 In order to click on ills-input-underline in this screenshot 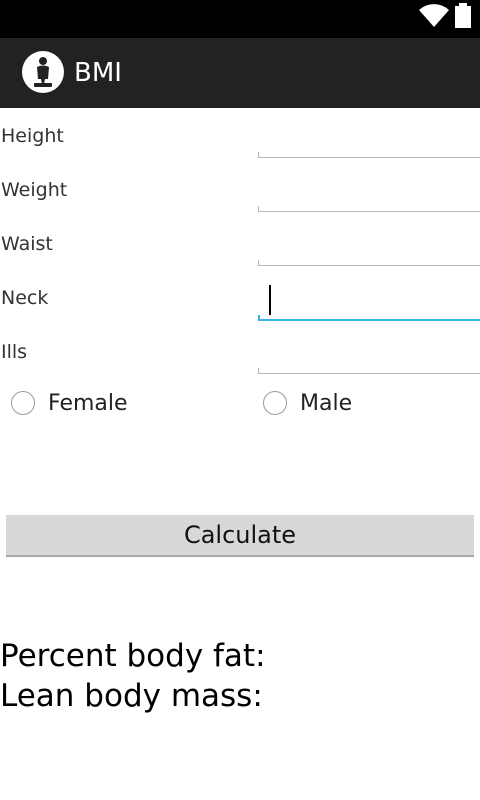, I will do `click(369, 371)`.